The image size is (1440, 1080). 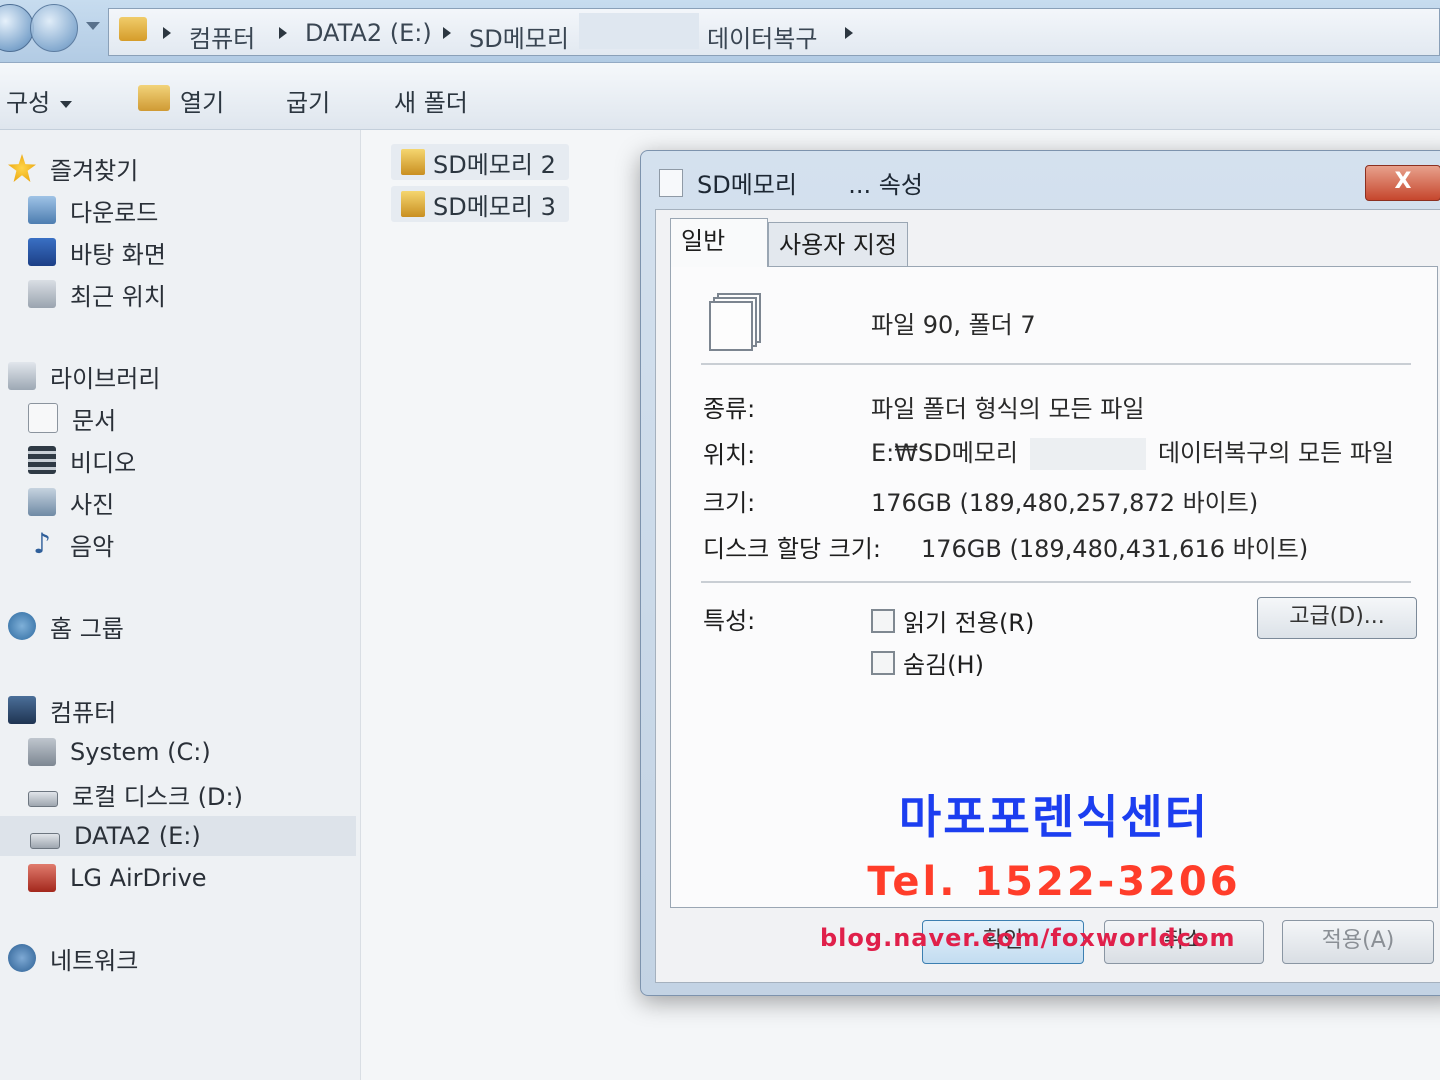 What do you see at coordinates (157, 796) in the screenshot?
I see `sidebar-label: 로컬 디스크 (D:)` at bounding box center [157, 796].